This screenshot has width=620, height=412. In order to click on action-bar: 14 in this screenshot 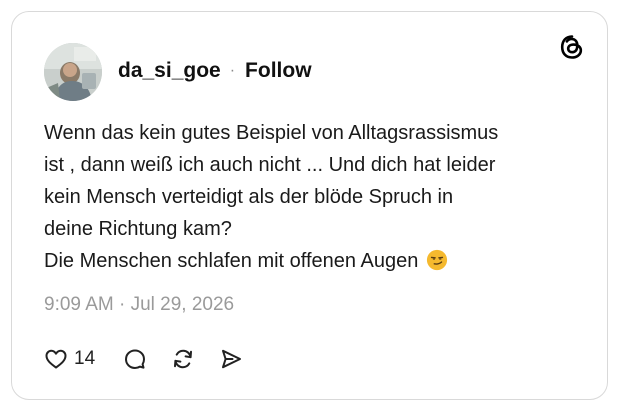, I will do `click(143, 359)`.